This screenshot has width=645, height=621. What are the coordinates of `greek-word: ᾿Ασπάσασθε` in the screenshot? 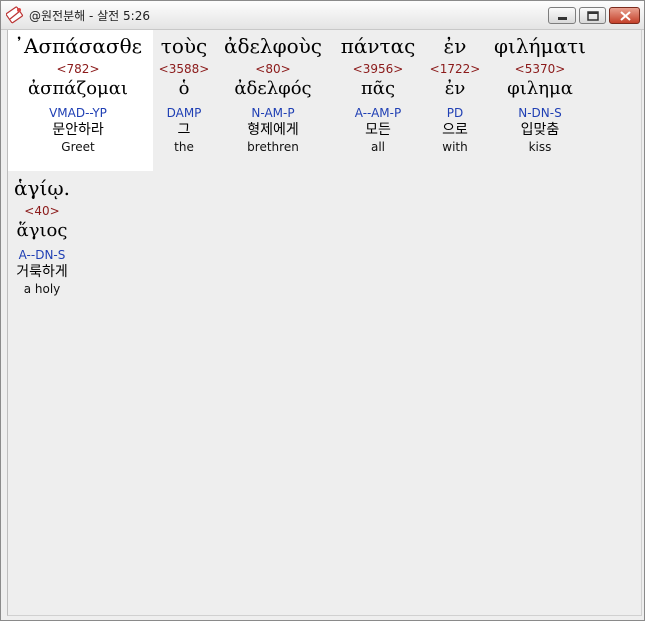 It's located at (78, 46).